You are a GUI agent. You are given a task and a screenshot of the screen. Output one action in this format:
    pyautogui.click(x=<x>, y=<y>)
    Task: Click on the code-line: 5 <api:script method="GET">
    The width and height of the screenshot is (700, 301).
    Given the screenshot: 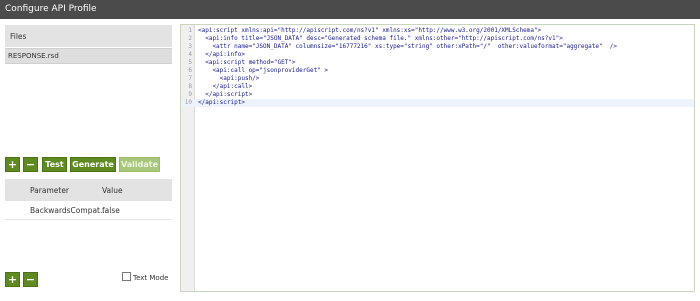 What is the action you would take?
    pyautogui.click(x=437, y=63)
    